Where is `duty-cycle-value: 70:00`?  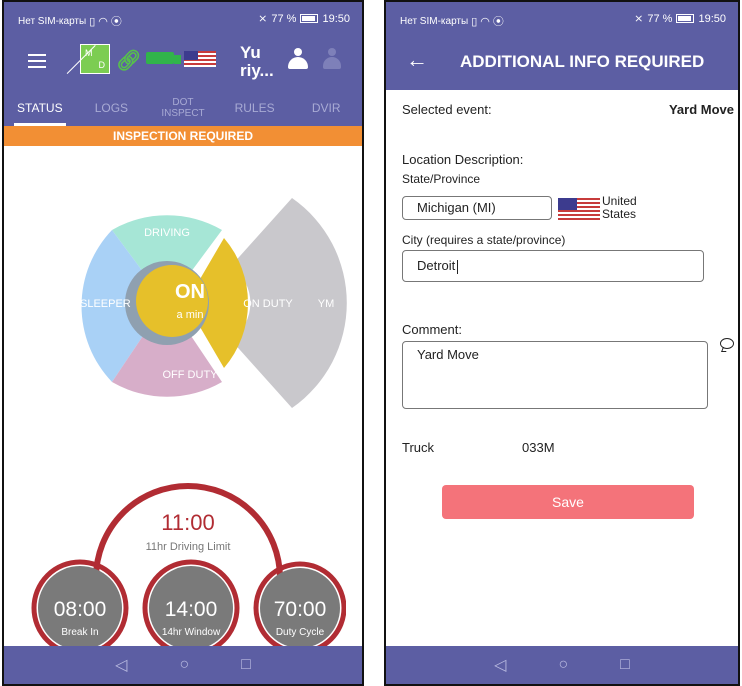
duty-cycle-value: 70:00 is located at coordinates (300, 609).